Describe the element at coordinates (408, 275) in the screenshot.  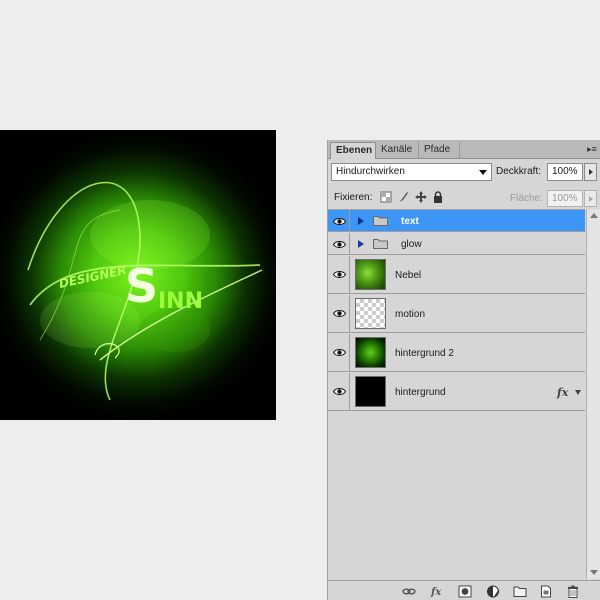
I see `layer-name-nebel: Nebel` at that location.